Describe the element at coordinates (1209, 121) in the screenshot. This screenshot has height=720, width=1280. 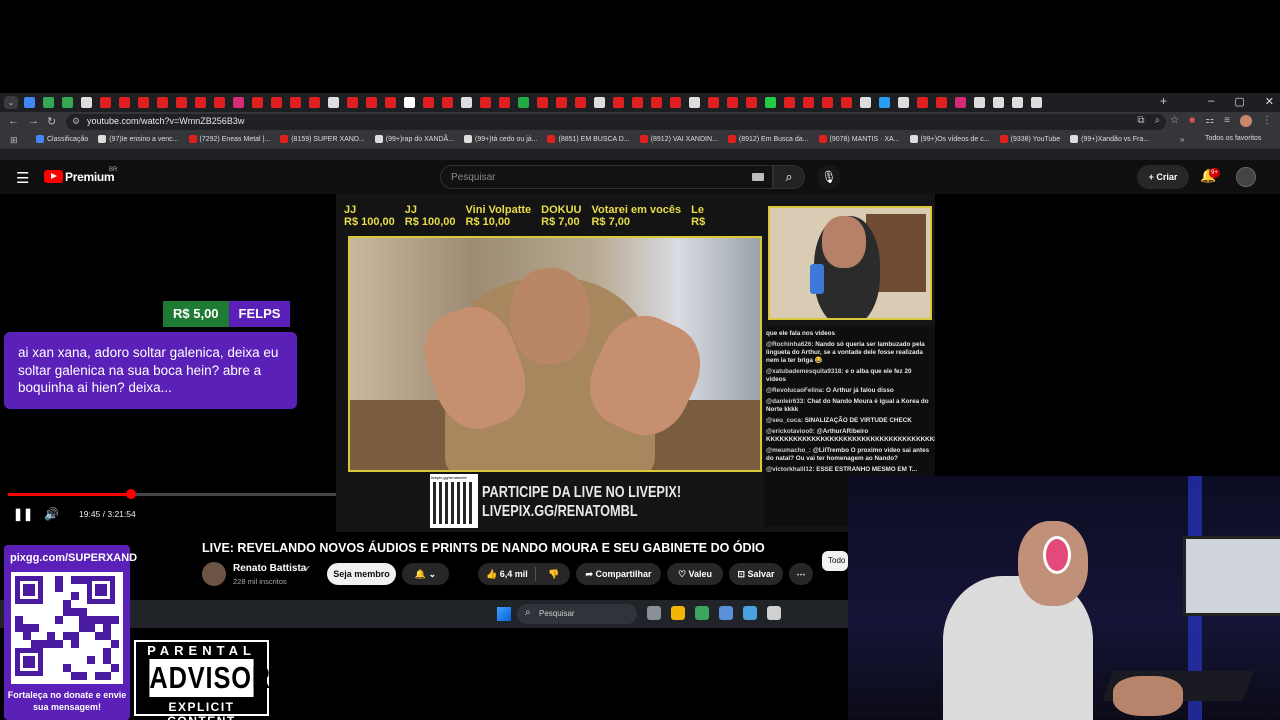
I see `extensions-puzzle-icon: ⚏` at that location.